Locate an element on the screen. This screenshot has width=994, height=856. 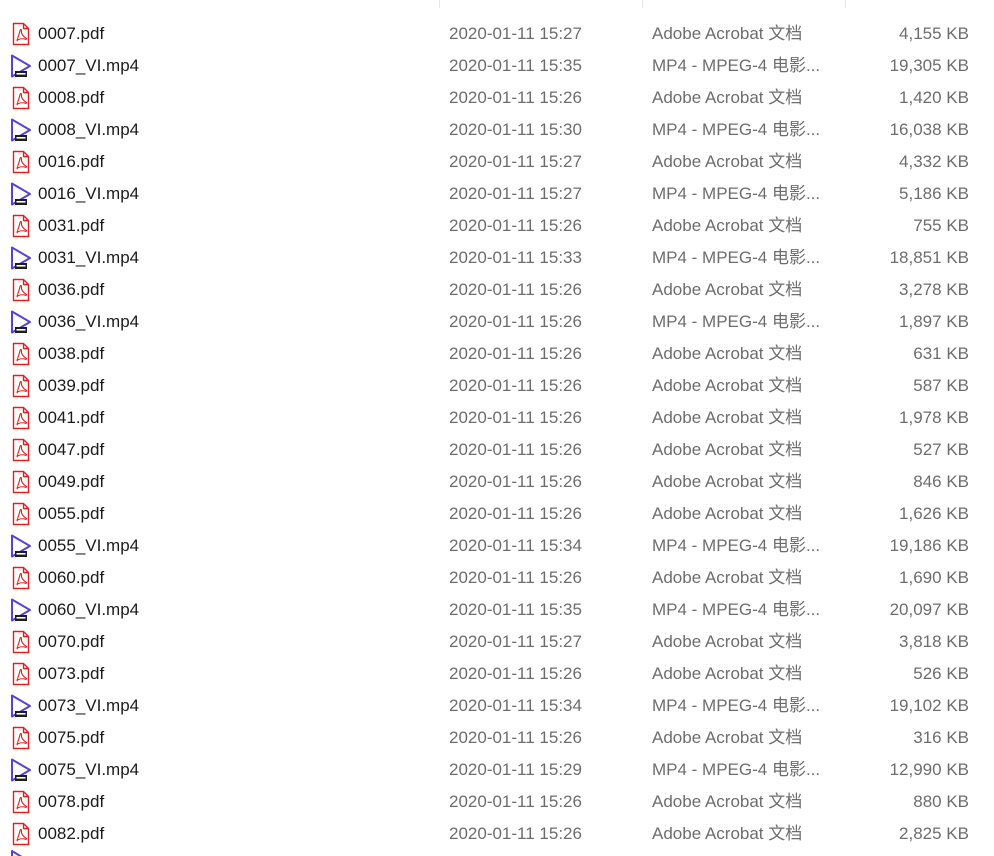
file-size: 4,155 KB is located at coordinates (934, 33).